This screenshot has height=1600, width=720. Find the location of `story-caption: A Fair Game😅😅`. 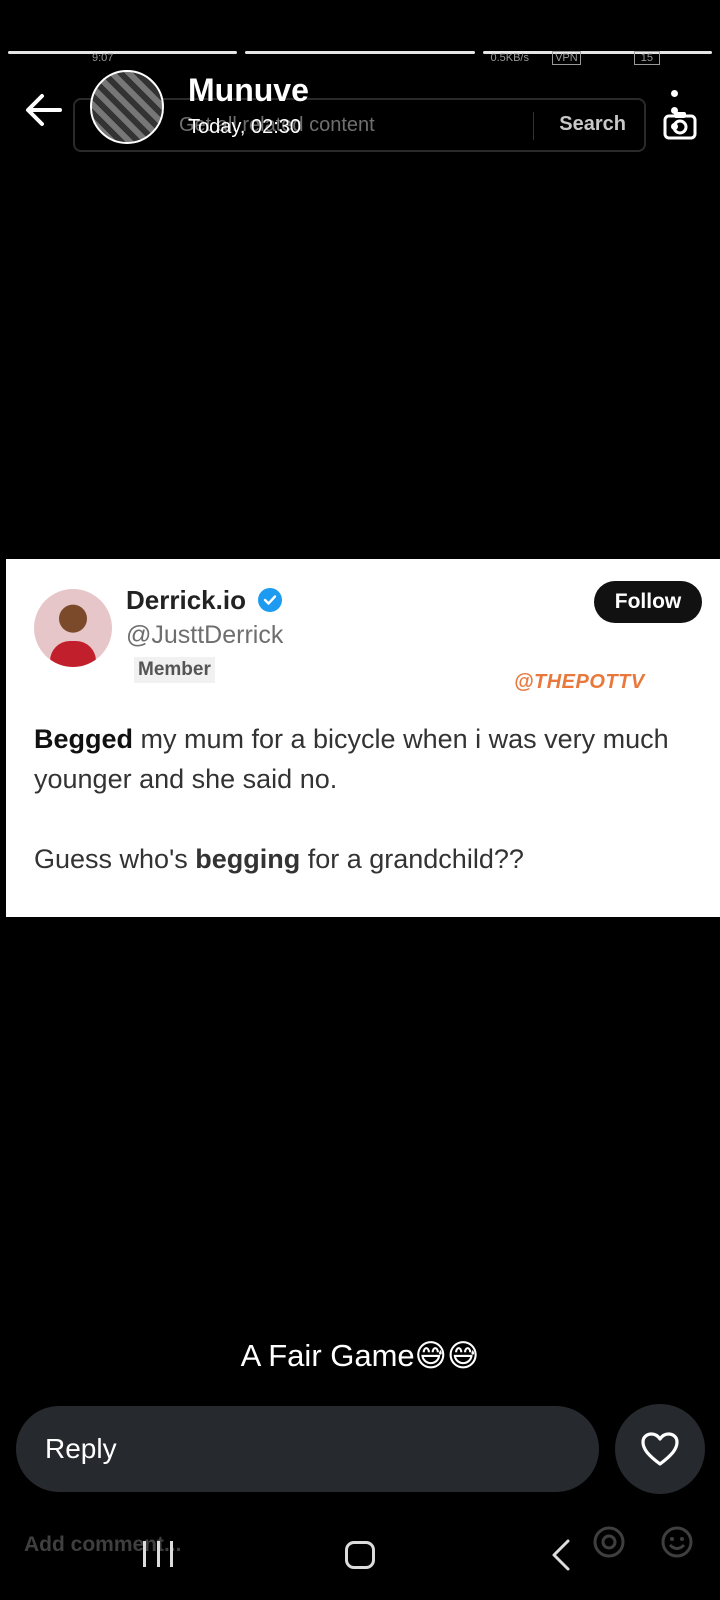

story-caption: A Fair Game😅😅 is located at coordinates (360, 1355).